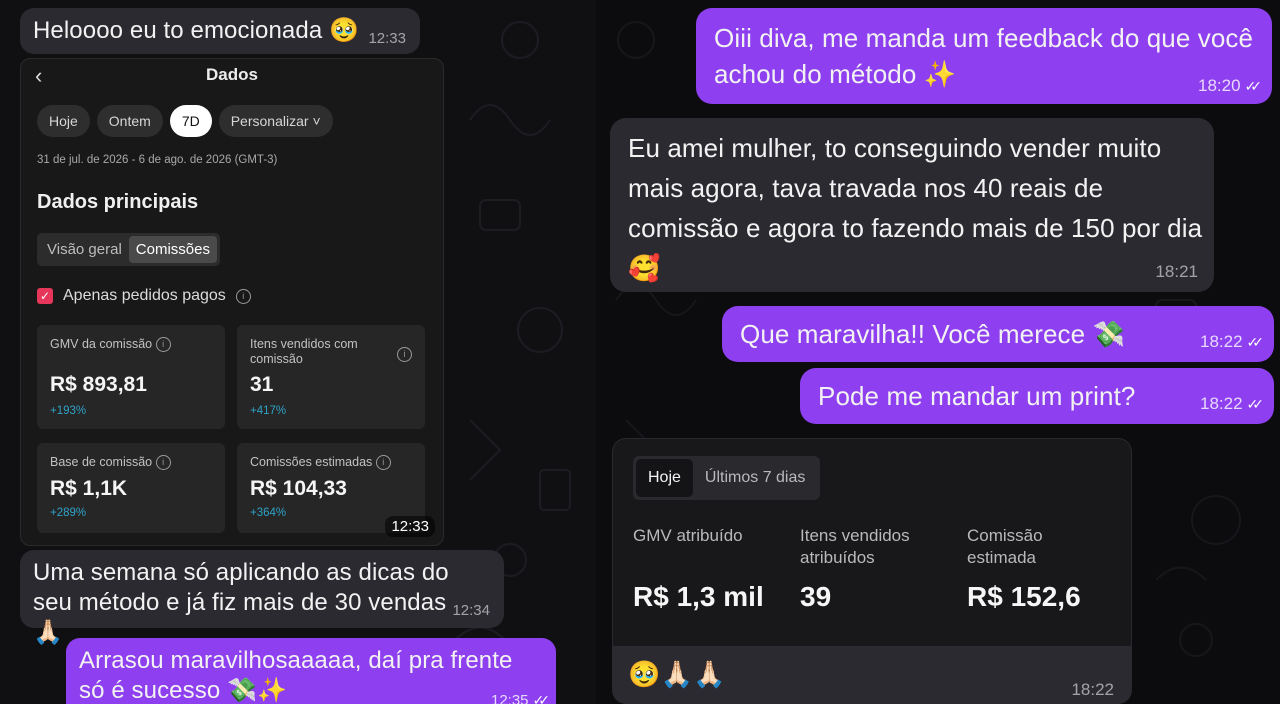 This screenshot has height=704, width=1280. I want to click on tab-comissoes: Comissões, so click(172, 249).